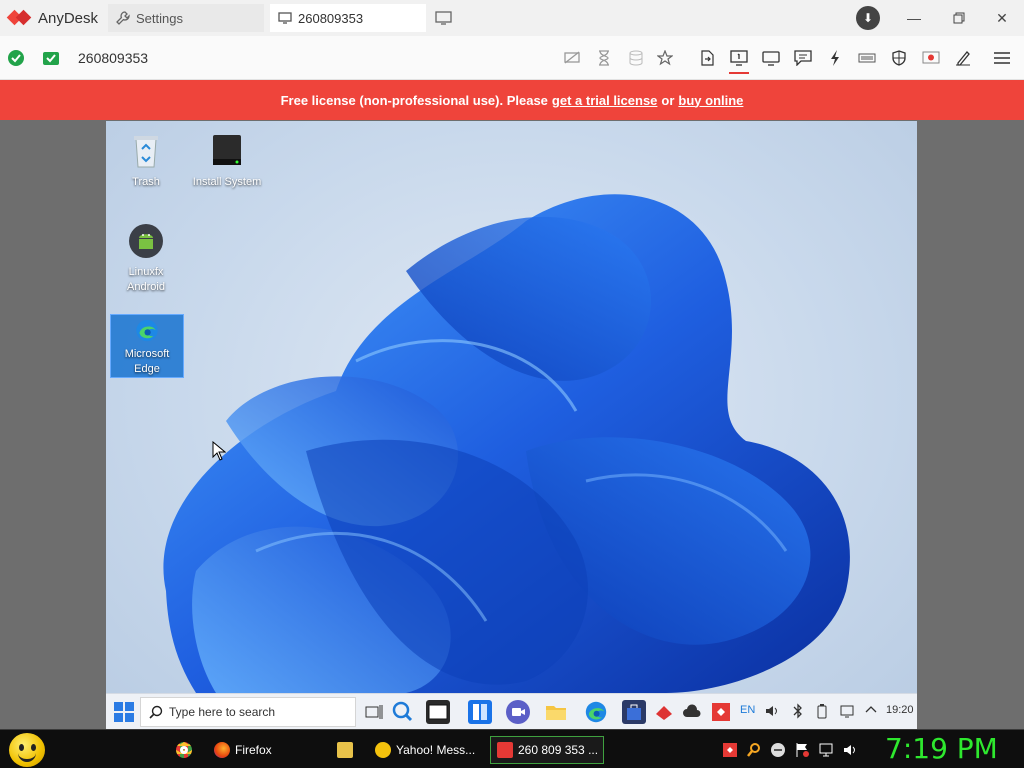 The height and width of the screenshot is (768, 1024). Describe the element at coordinates (146, 160) in the screenshot. I see `desktop-icon-trash: Trash` at that location.